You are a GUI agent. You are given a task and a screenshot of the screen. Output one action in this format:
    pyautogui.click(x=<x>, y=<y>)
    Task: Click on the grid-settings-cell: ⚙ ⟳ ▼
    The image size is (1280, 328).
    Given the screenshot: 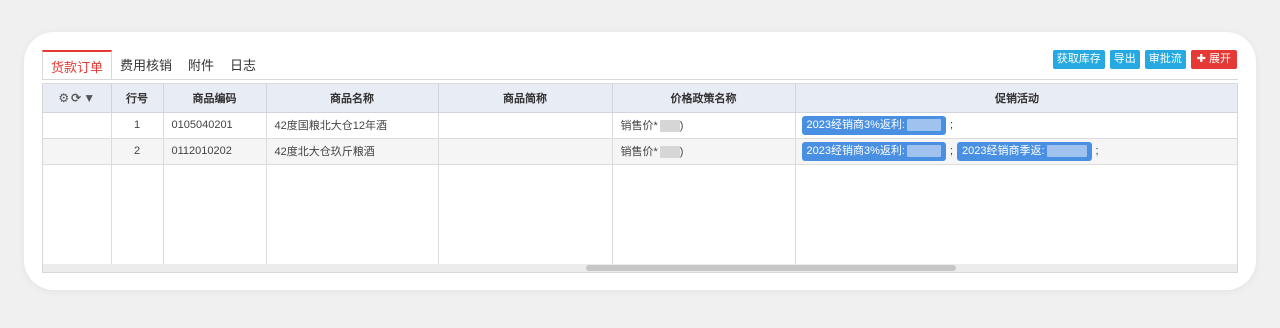 What is the action you would take?
    pyautogui.click(x=77, y=98)
    